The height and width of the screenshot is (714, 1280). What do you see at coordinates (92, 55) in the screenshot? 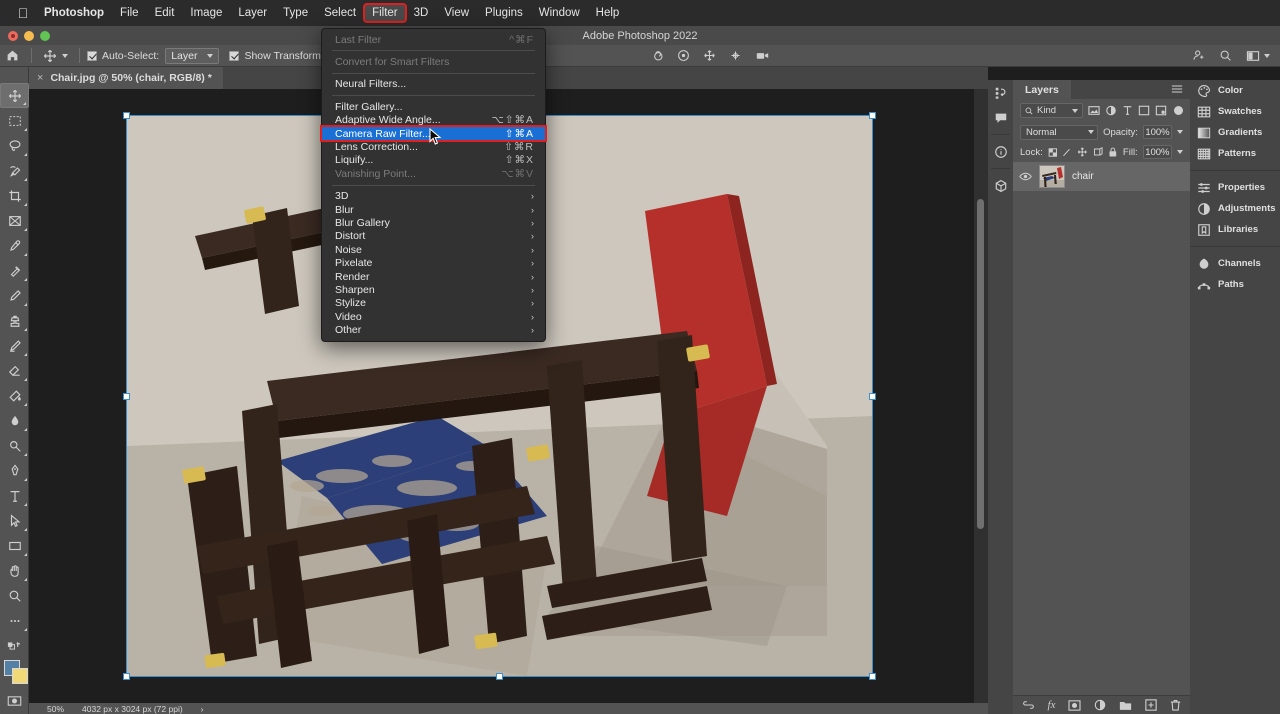
I see `auto-select-checkbox` at bounding box center [92, 55].